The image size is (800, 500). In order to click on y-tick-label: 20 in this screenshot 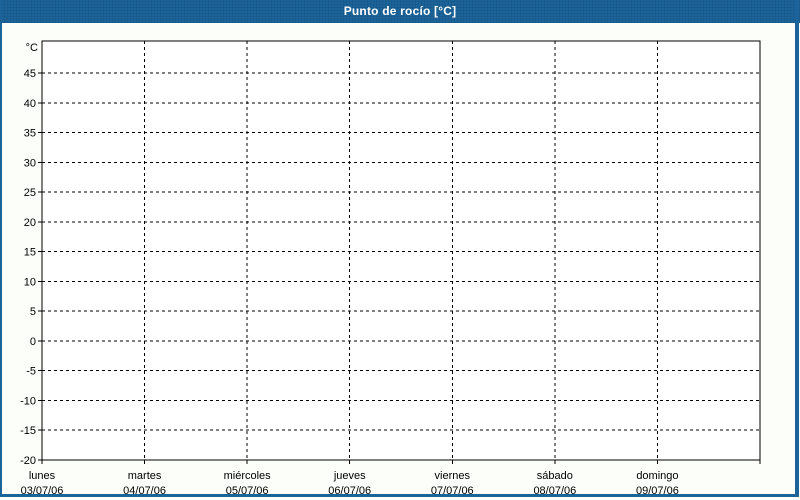, I will do `click(30, 223)`.